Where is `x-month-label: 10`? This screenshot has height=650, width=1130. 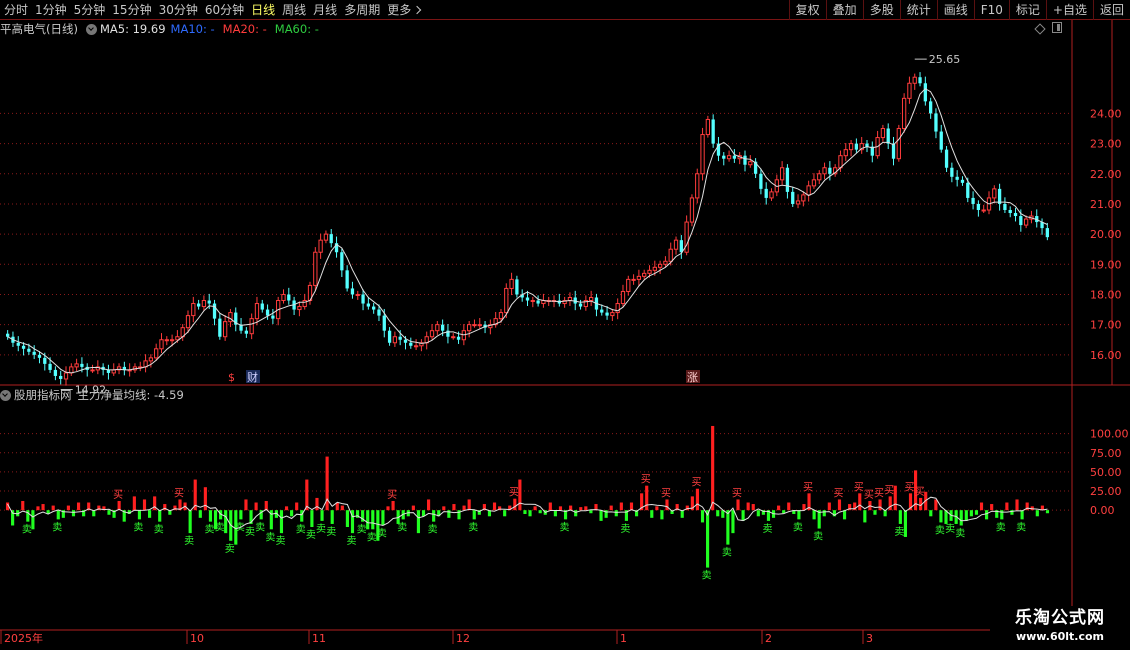
x-month-label: 10 is located at coordinates (197, 638).